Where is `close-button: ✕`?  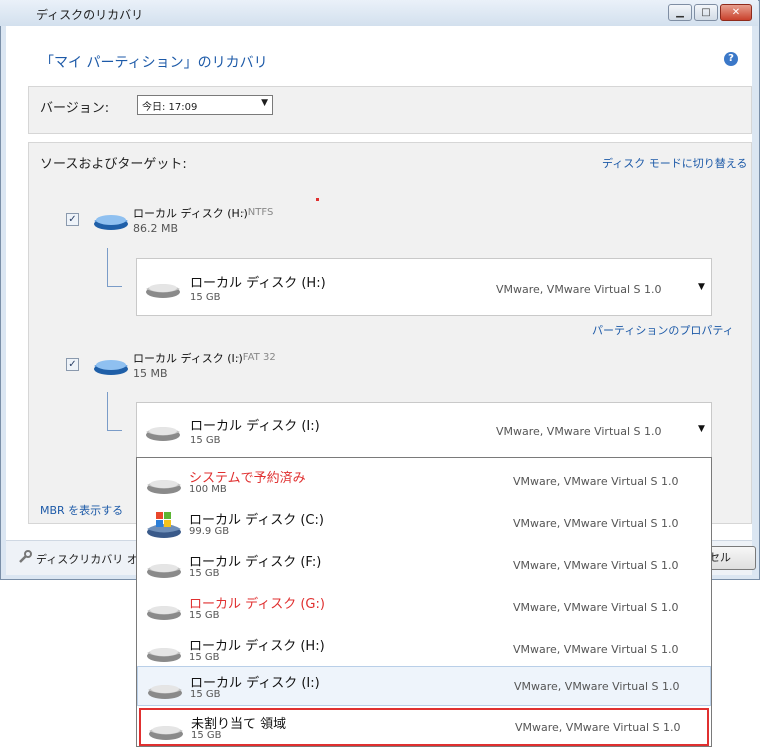 close-button: ✕ is located at coordinates (736, 12).